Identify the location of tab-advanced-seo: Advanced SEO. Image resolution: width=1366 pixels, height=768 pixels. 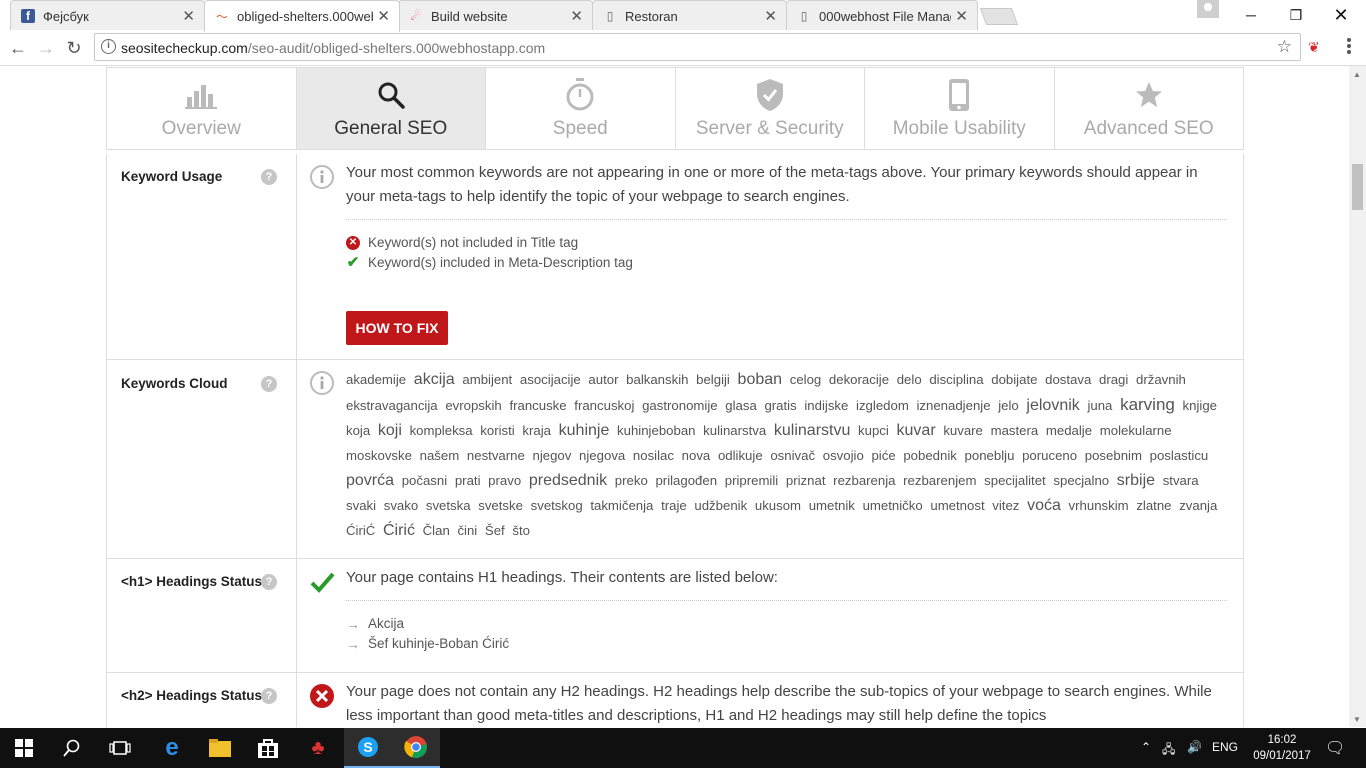
(1149, 108).